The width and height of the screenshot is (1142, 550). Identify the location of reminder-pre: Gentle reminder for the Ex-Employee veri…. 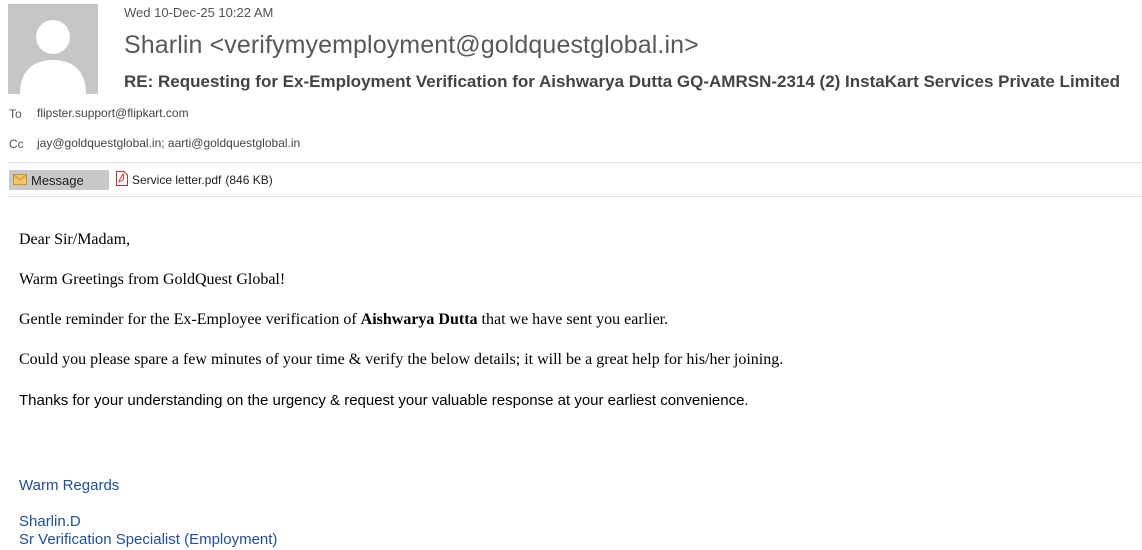
(190, 319).